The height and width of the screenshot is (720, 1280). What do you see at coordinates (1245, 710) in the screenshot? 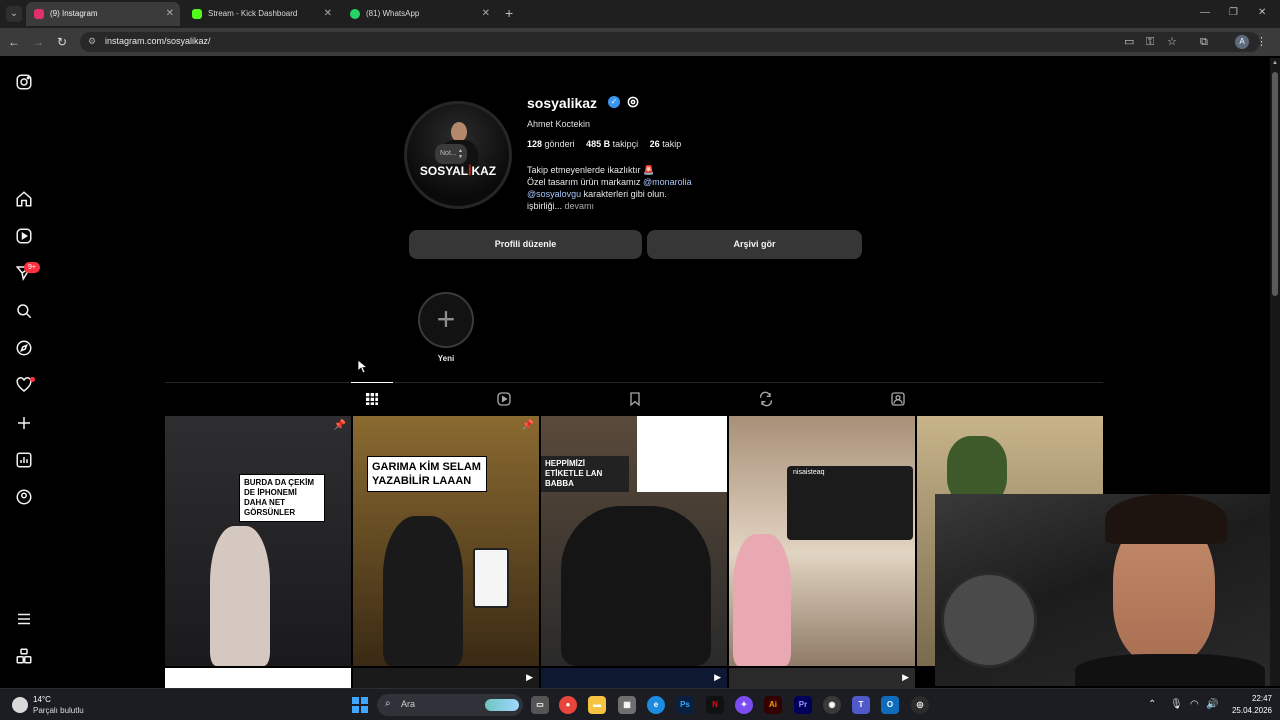
I see `taskbar-date: 25.04.2026` at bounding box center [1245, 710].